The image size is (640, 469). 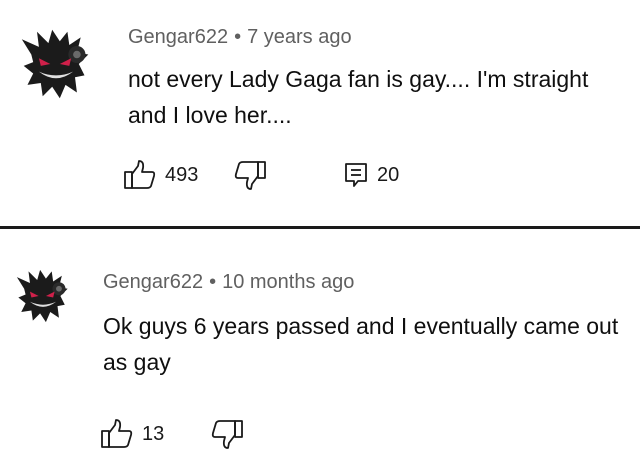 I want to click on like-button: 13, so click(x=155, y=434).